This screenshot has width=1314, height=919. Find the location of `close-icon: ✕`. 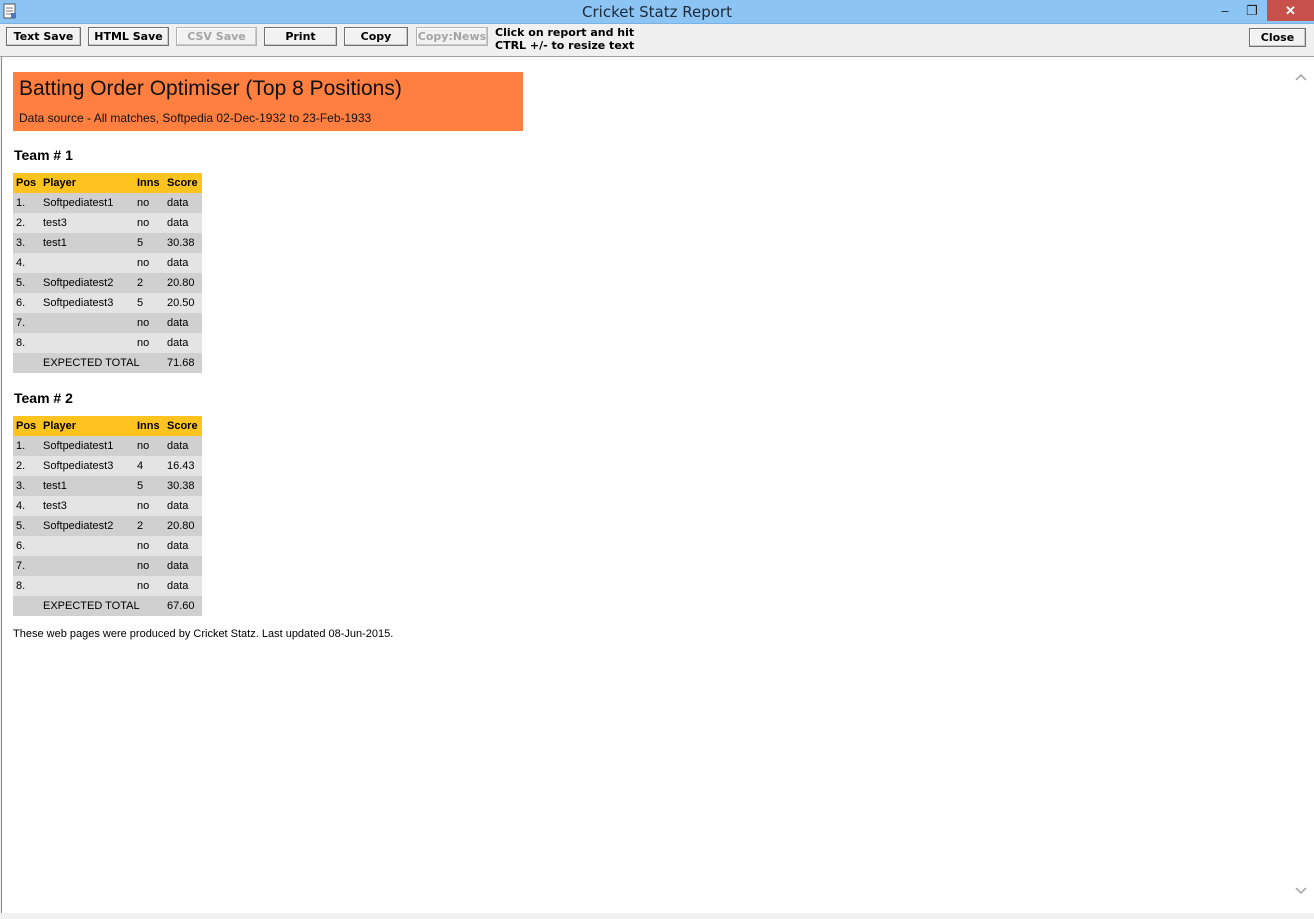

close-icon: ✕ is located at coordinates (1290, 10).